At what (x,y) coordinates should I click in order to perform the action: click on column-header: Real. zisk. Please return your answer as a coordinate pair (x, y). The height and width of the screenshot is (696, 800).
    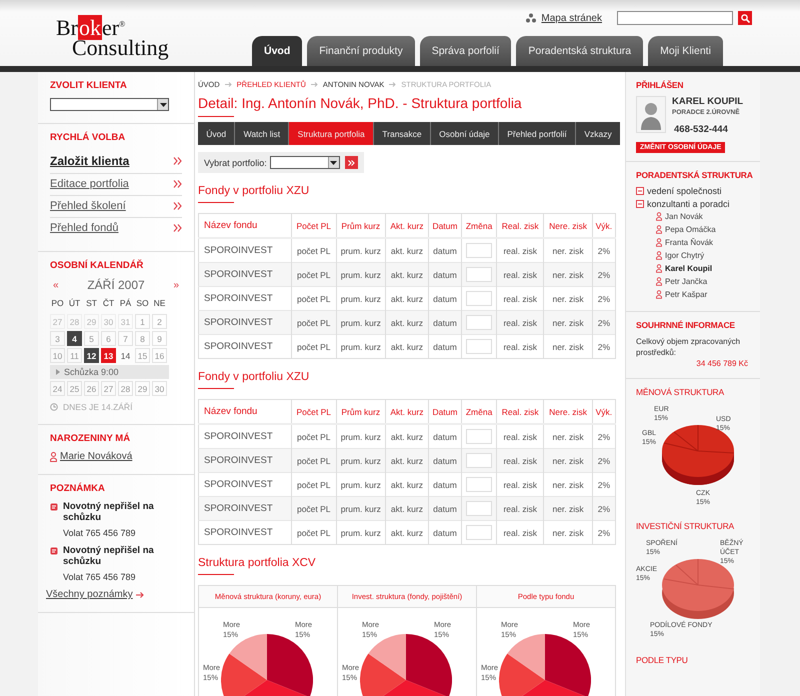
    Looking at the image, I should click on (520, 412).